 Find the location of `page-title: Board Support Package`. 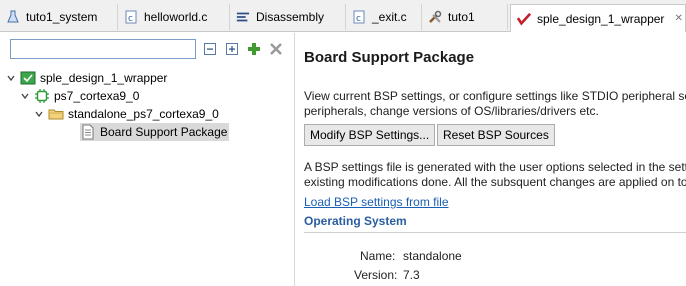

page-title: Board Support Package is located at coordinates (389, 57).